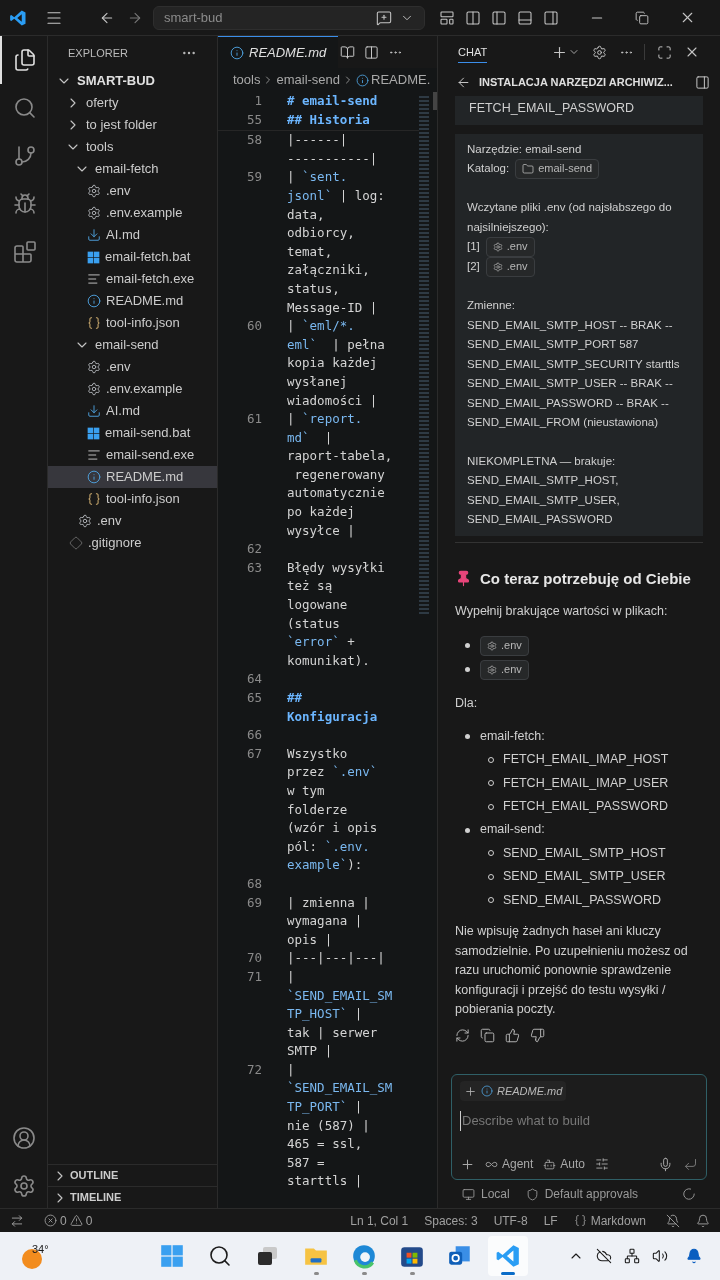 Image resolution: width=720 pixels, height=1280 pixels. What do you see at coordinates (467, 645) in the screenshot?
I see `bullet-icon` at bounding box center [467, 645].